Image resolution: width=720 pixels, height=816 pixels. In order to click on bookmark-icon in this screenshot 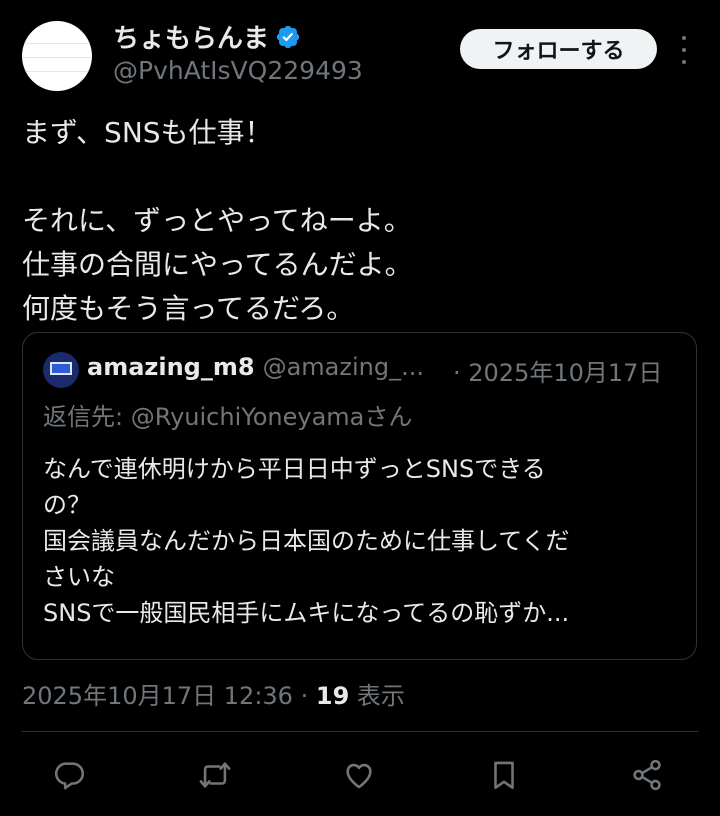, I will do `click(504, 775)`.